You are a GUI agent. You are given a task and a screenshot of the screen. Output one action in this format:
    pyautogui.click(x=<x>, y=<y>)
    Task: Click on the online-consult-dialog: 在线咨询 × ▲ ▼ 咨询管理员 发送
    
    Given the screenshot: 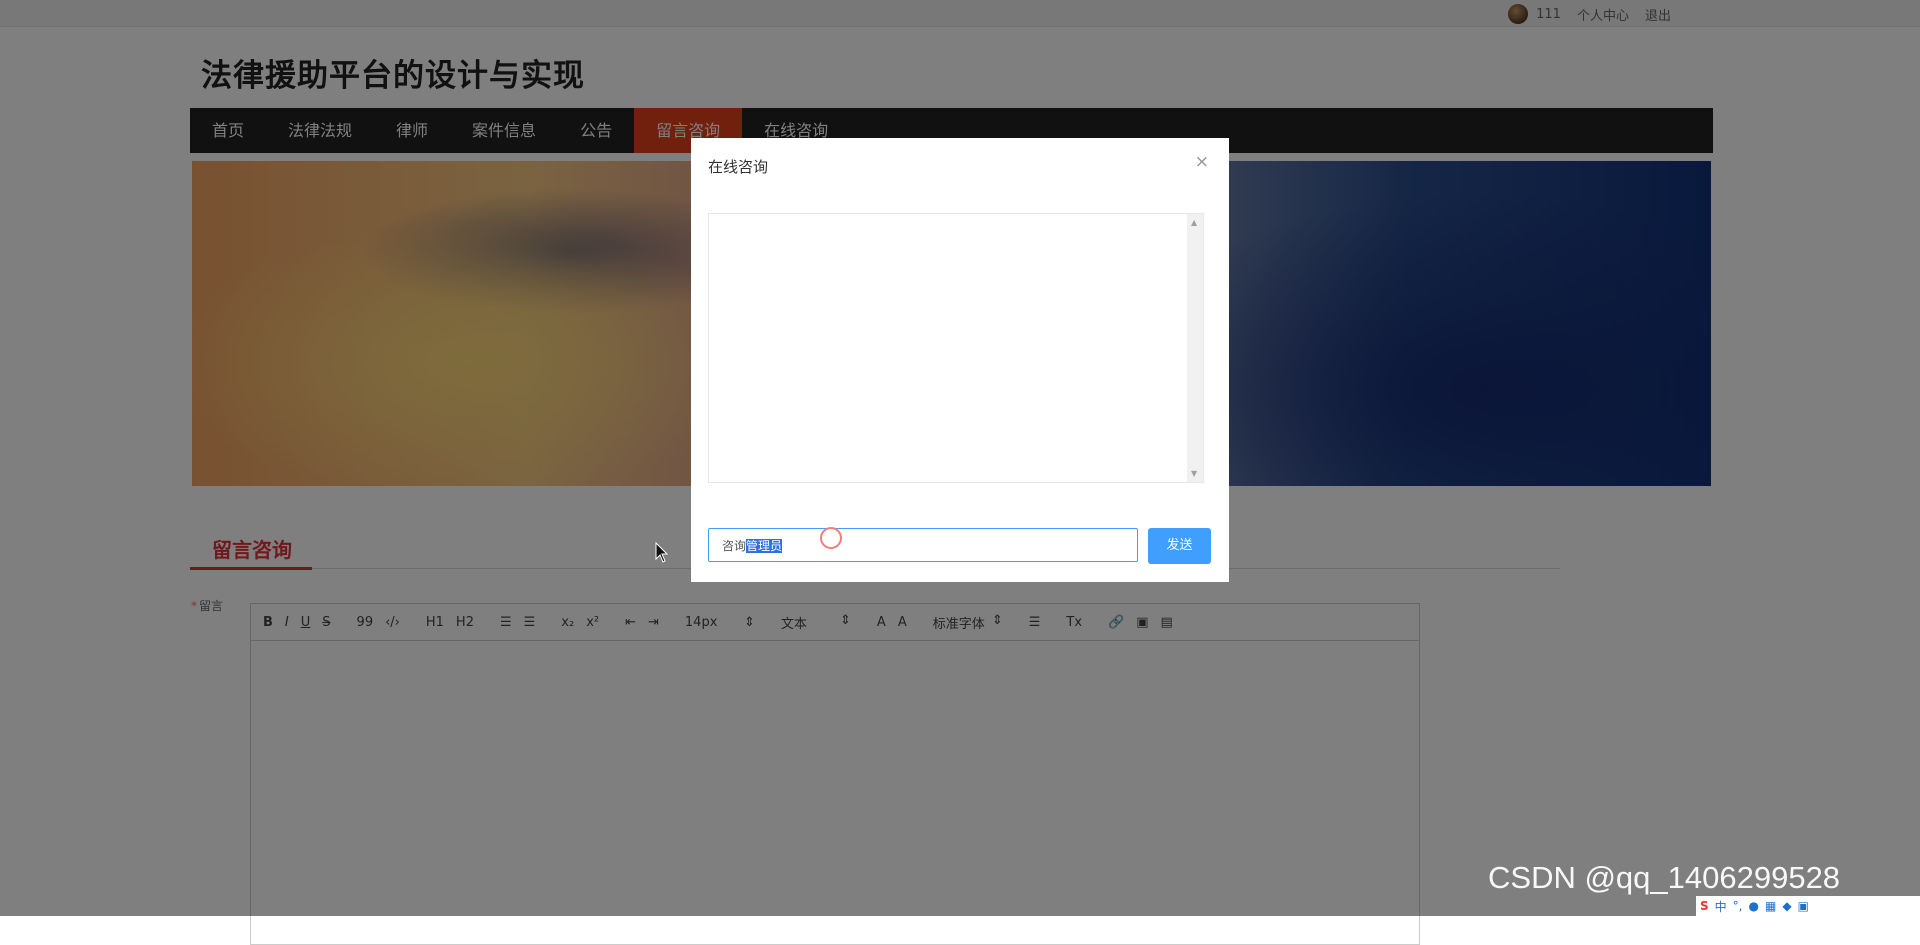 What is the action you would take?
    pyautogui.click(x=960, y=360)
    